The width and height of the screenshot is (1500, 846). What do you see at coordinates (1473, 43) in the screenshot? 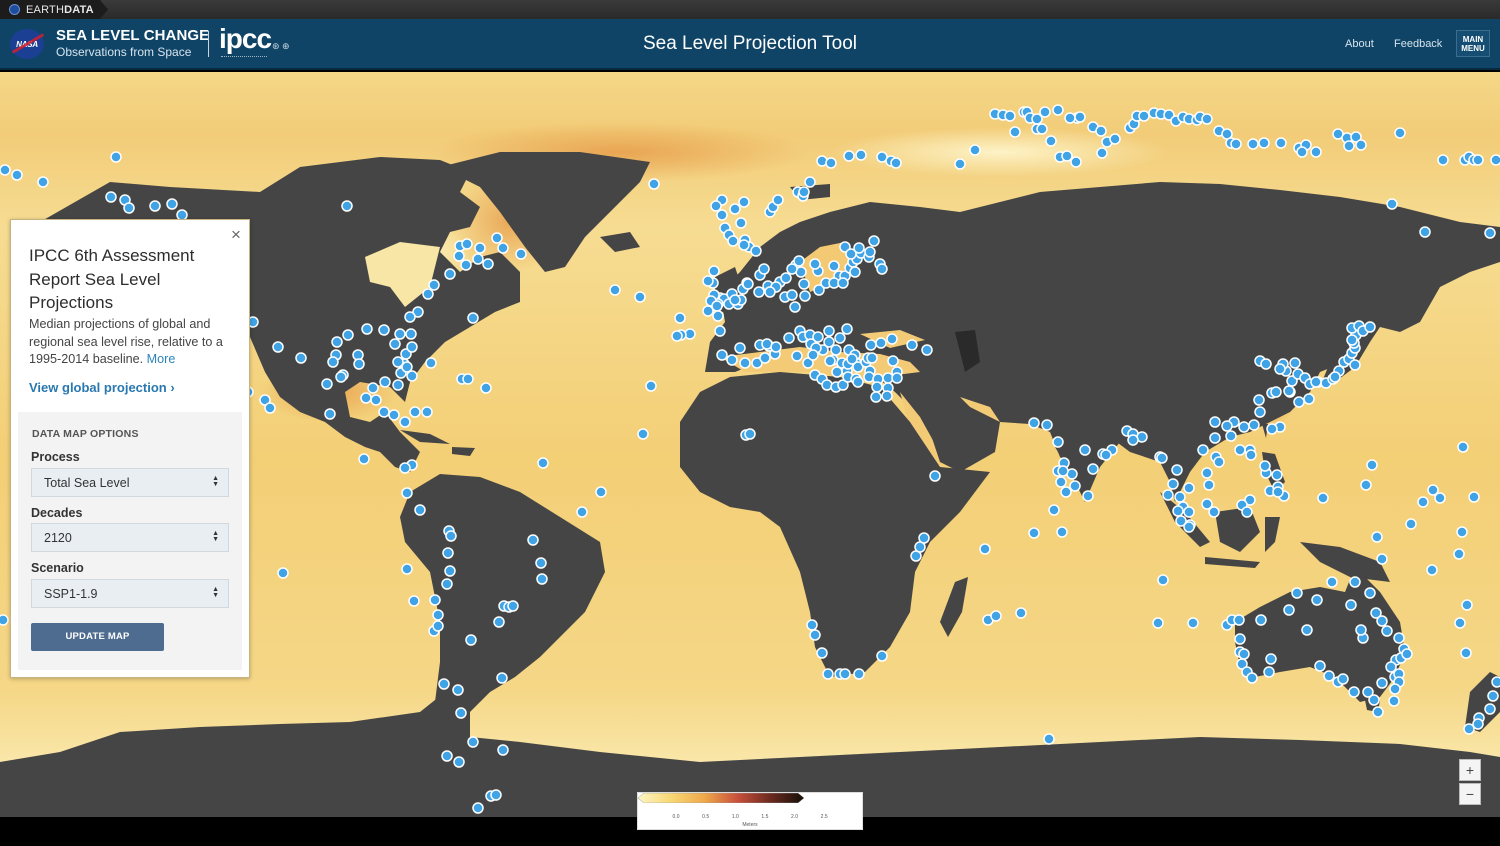
I see `main-menu-button: MAIN MENU` at bounding box center [1473, 43].